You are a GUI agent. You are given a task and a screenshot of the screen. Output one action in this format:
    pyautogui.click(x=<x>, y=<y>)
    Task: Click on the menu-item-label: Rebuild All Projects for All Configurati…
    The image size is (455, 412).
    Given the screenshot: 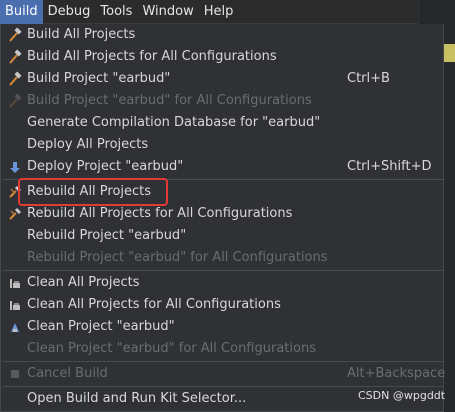 What is the action you would take?
    pyautogui.click(x=160, y=213)
    